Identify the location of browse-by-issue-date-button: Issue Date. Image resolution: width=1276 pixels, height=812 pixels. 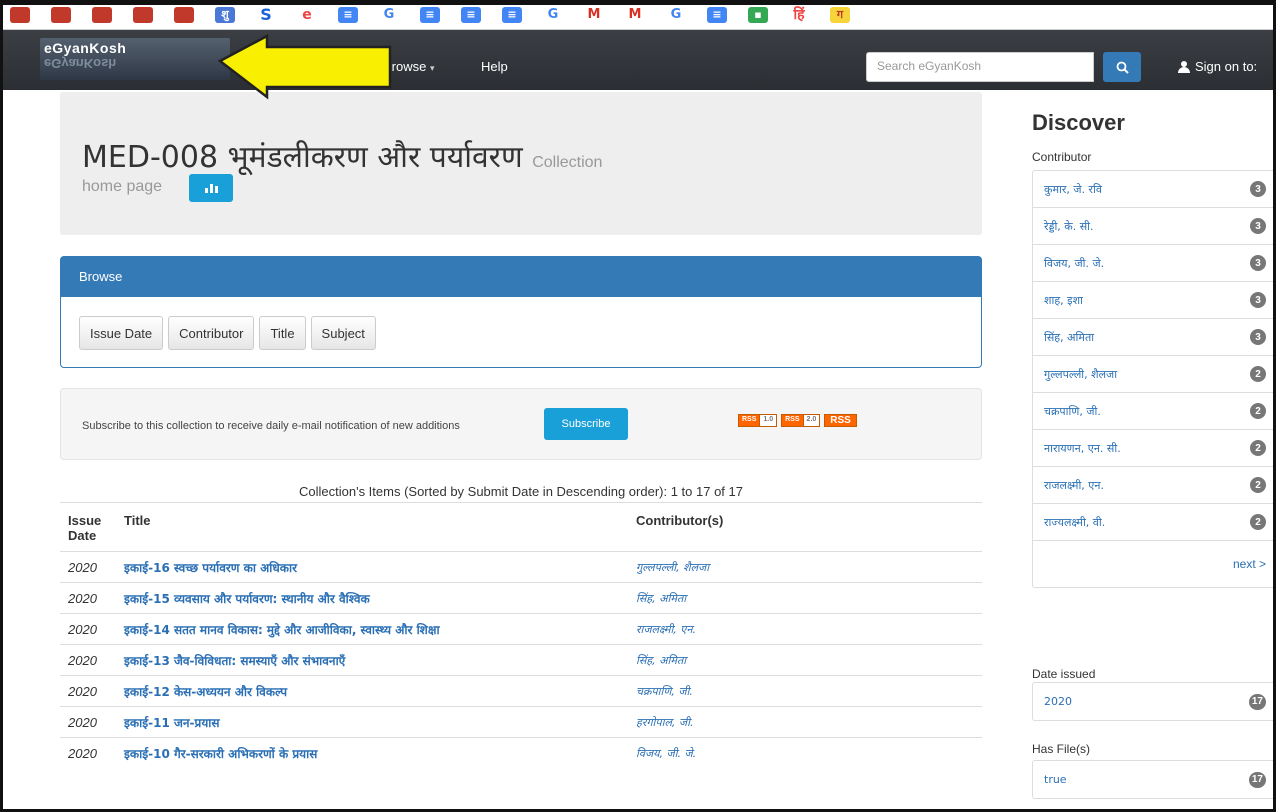
(121, 333).